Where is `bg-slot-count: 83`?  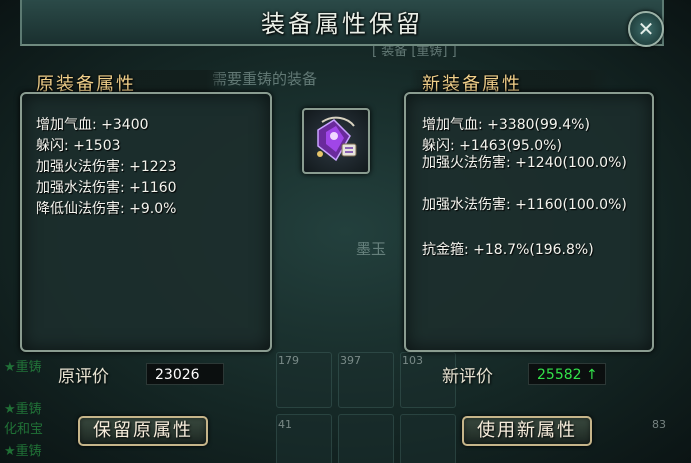 bg-slot-count: 83 is located at coordinates (659, 424).